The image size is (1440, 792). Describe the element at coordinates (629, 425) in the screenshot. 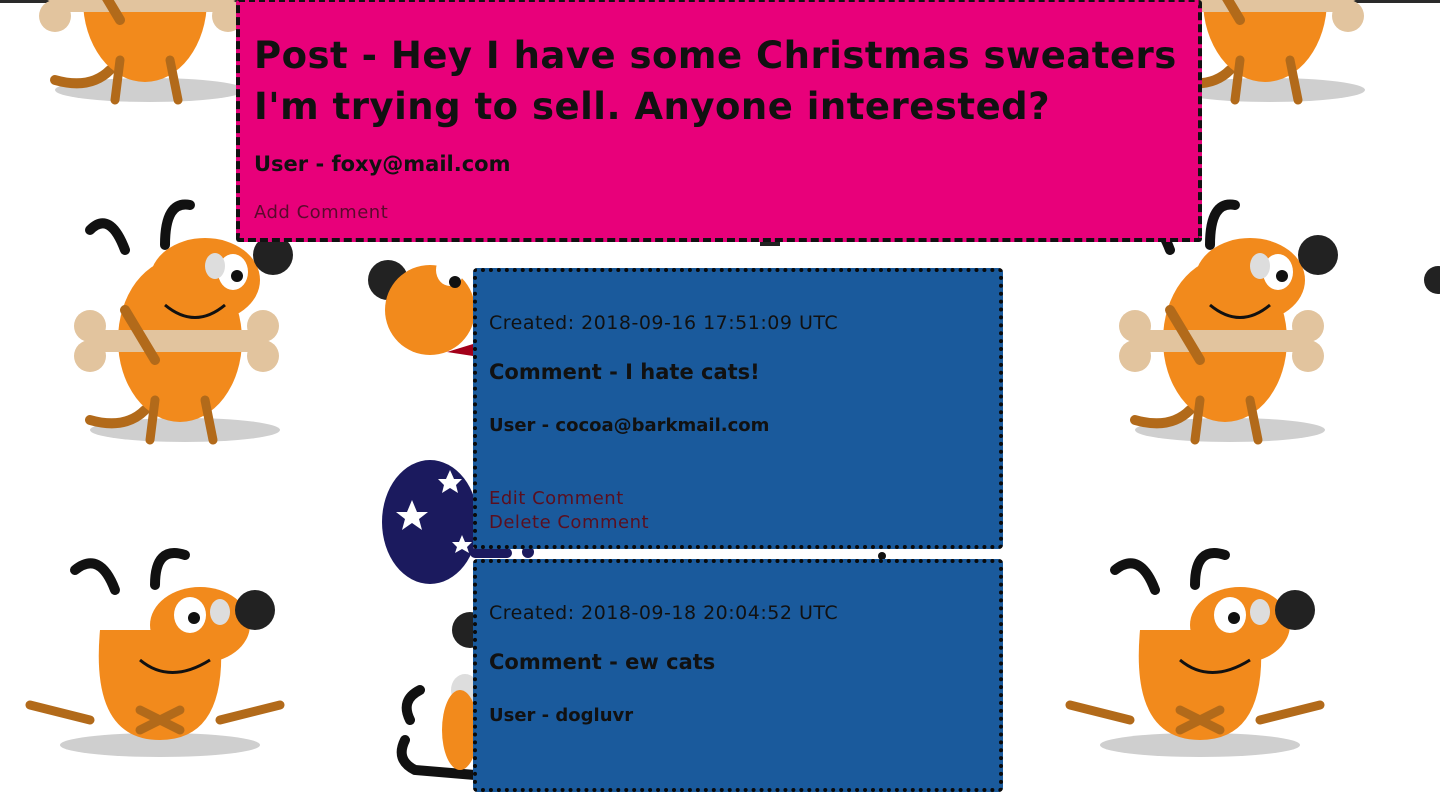

I see `comment-user: User - cocoa@barkmail.com` at that location.